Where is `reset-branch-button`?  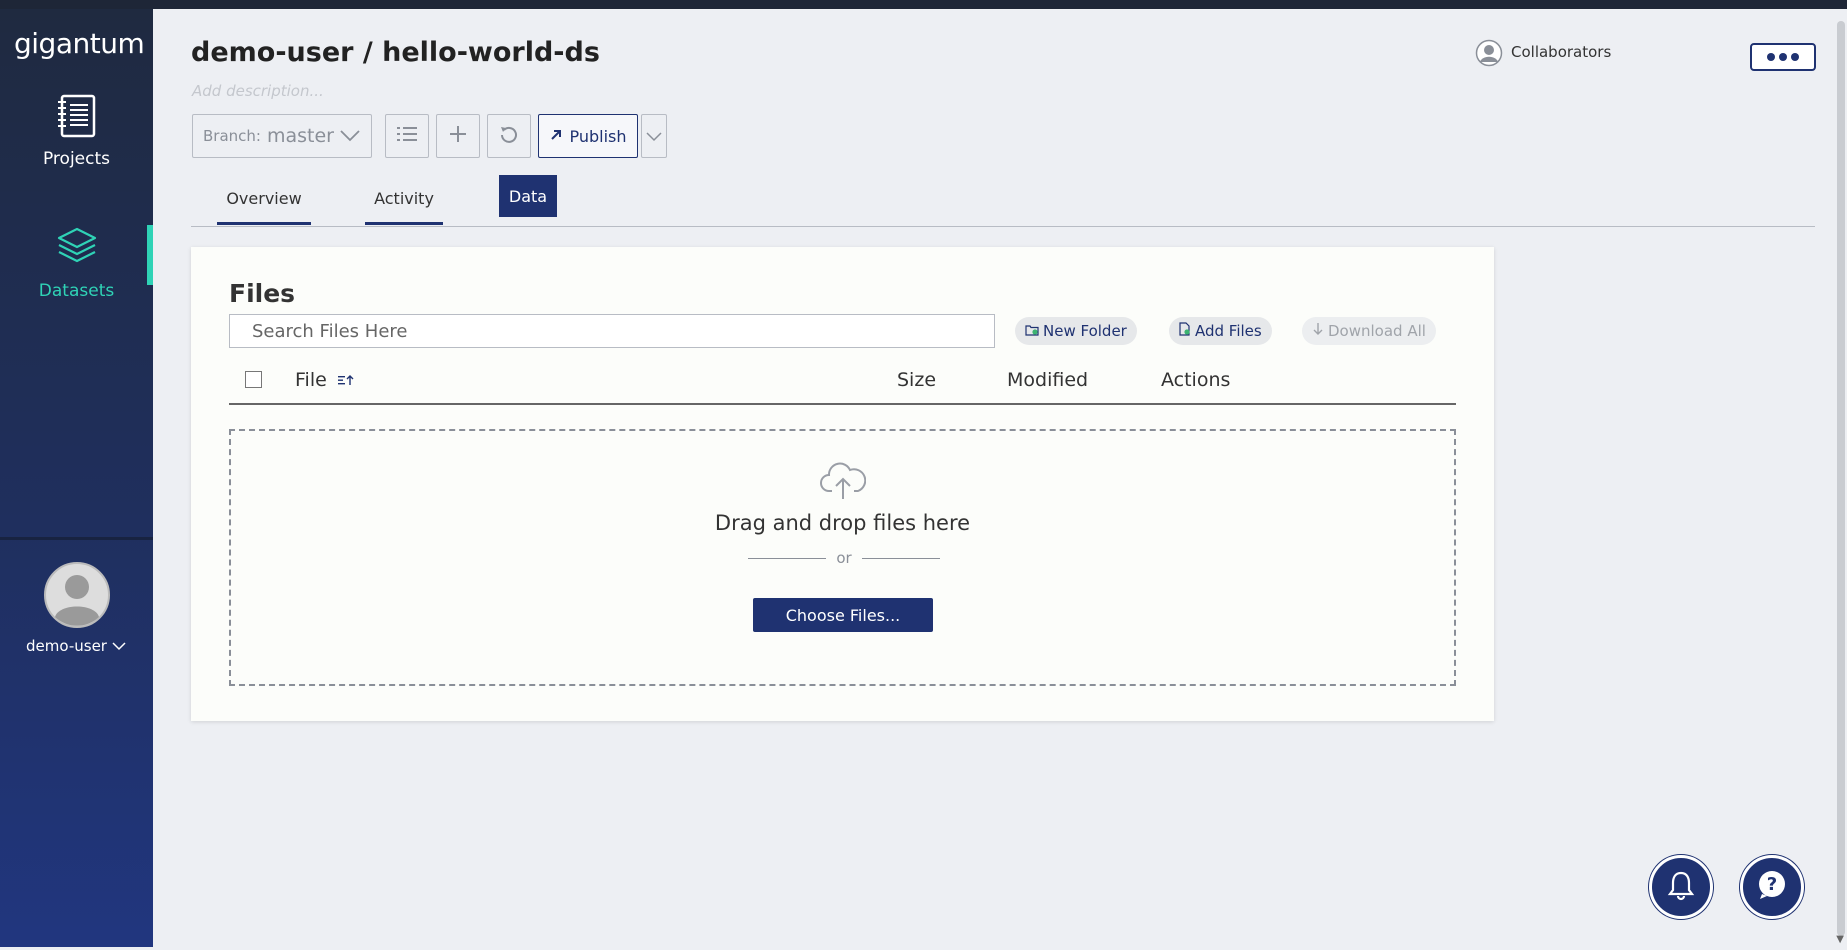 reset-branch-button is located at coordinates (509, 136).